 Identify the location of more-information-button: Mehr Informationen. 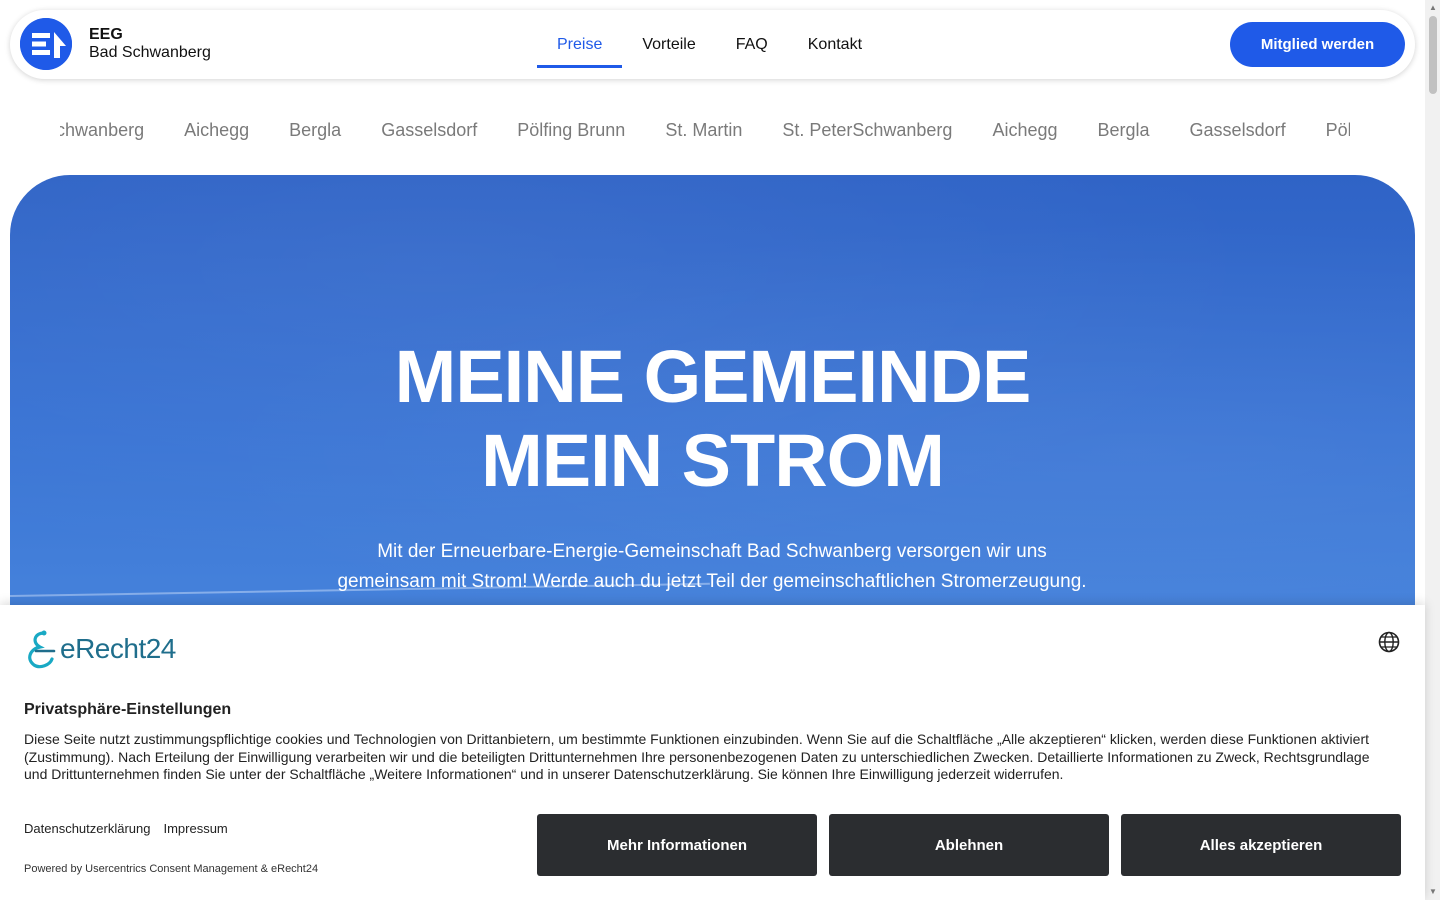
(677, 845).